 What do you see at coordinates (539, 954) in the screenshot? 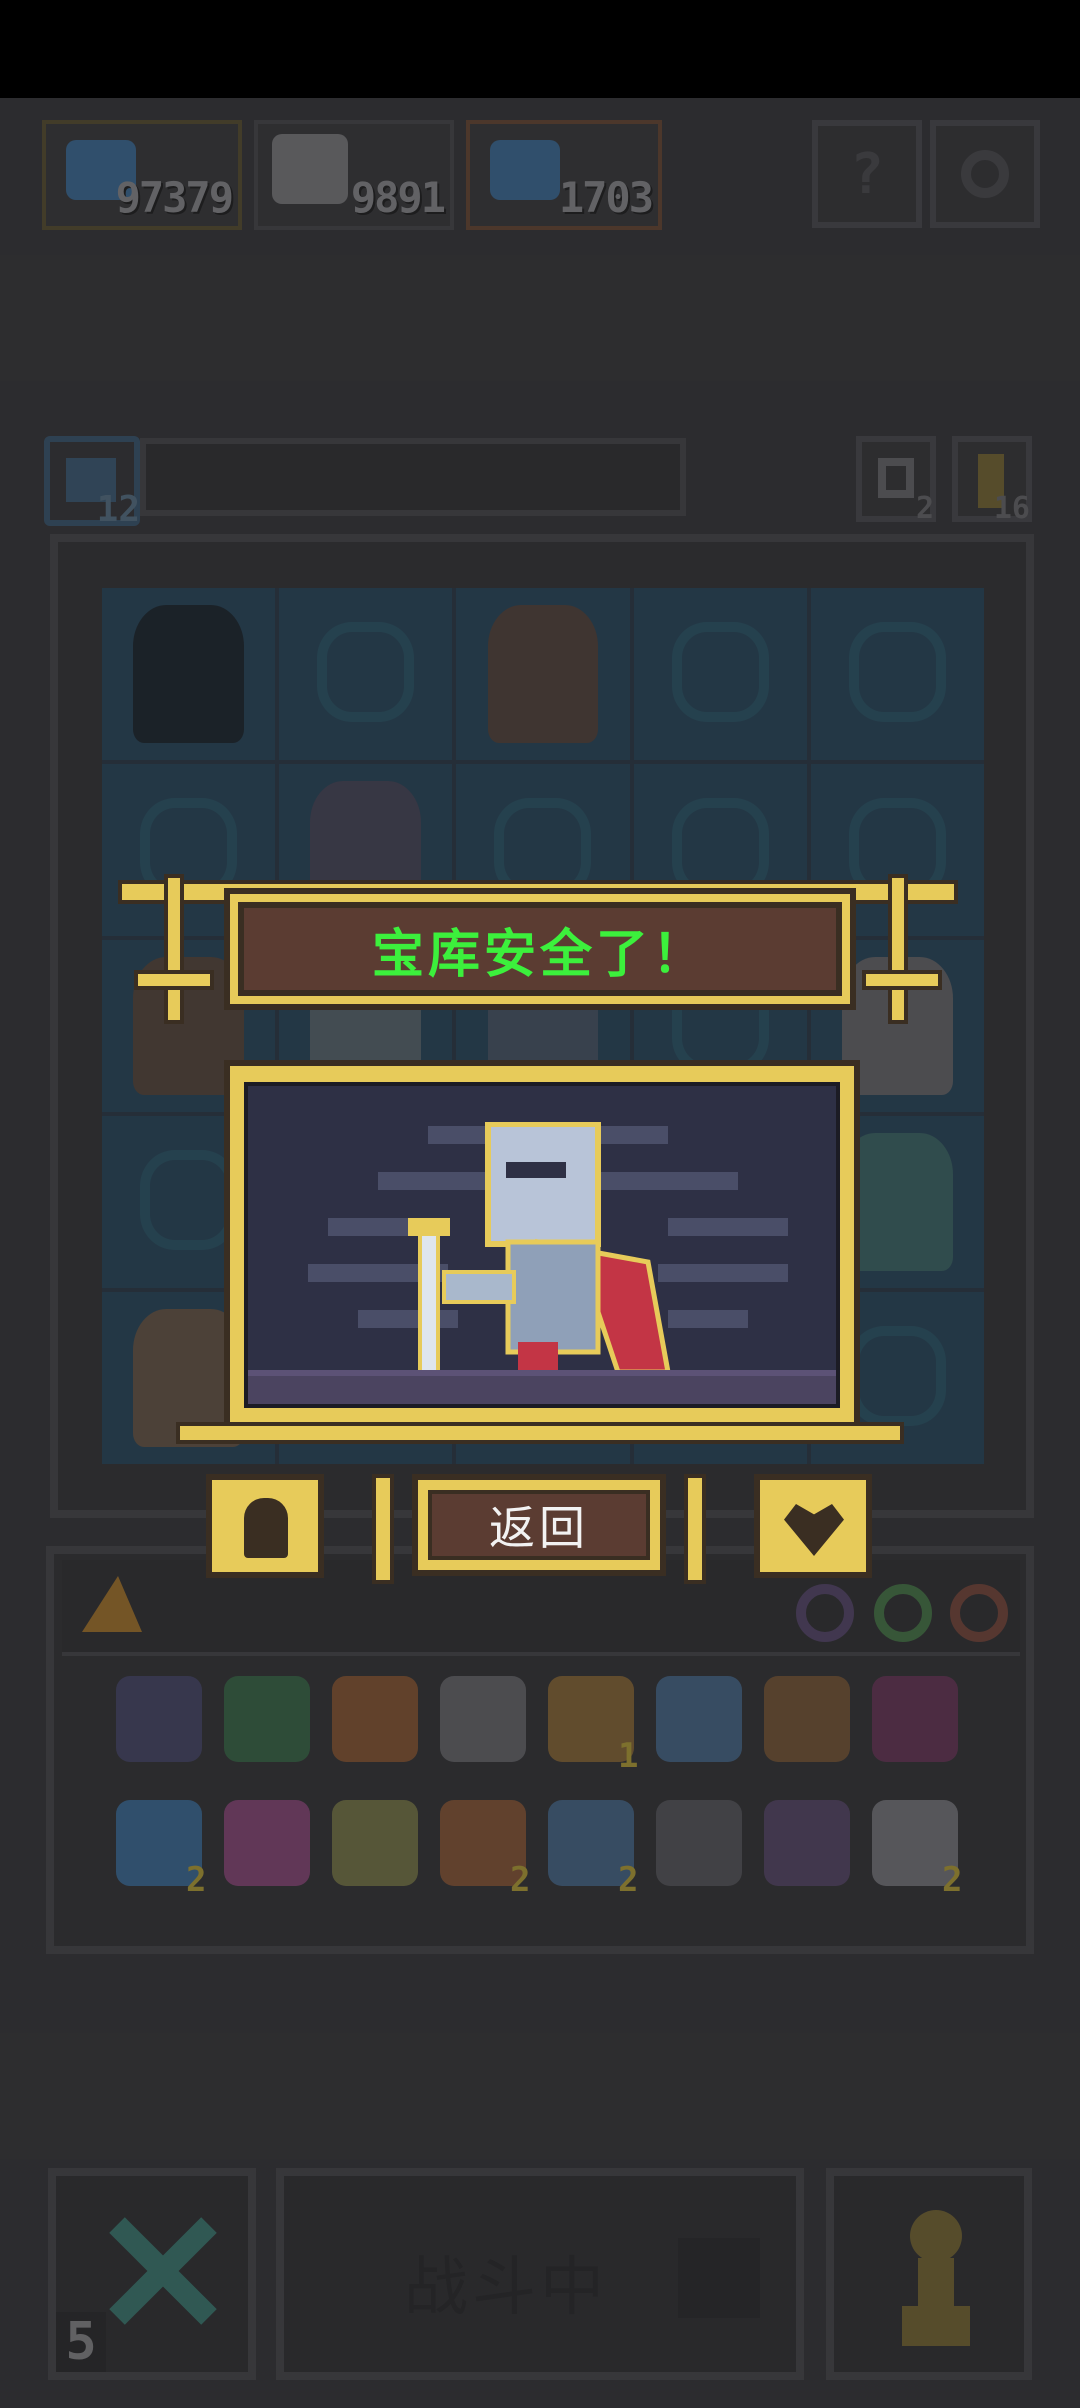
I see `dialog-title-text: 宝库安全了！` at bounding box center [539, 954].